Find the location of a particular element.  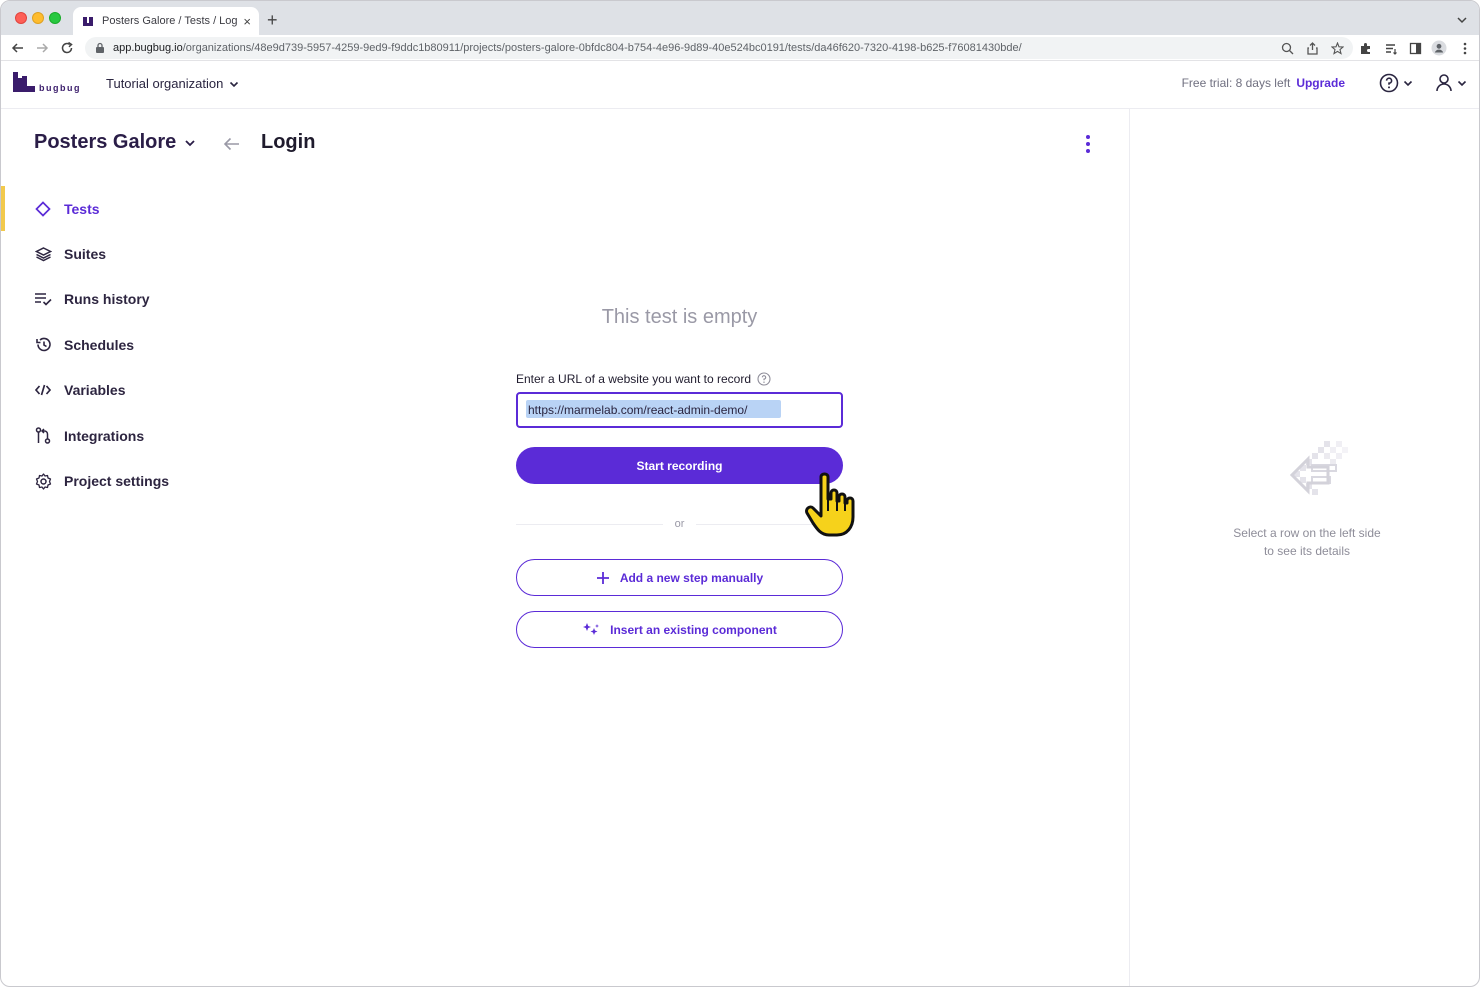

or-divider: or is located at coordinates (679, 524).